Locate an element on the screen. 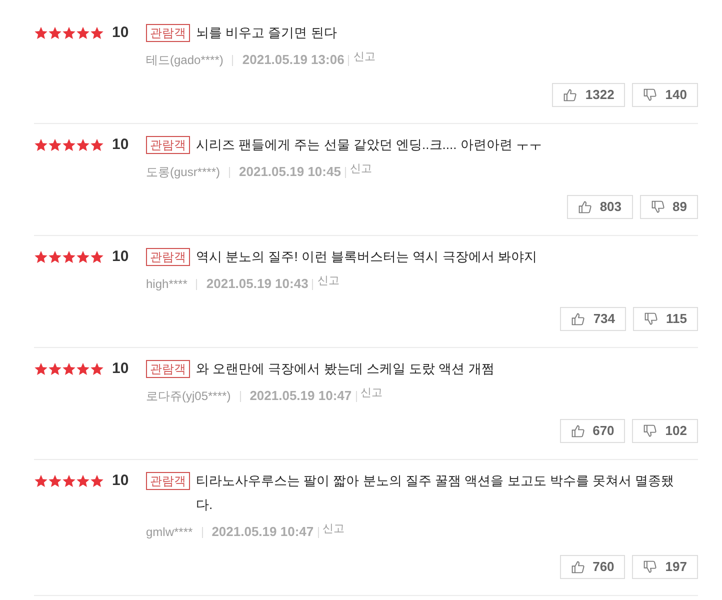  review-text: 와 오랜만에 극장에서 봤는데 스케일 도랐 액션 개쩜 is located at coordinates (345, 369).